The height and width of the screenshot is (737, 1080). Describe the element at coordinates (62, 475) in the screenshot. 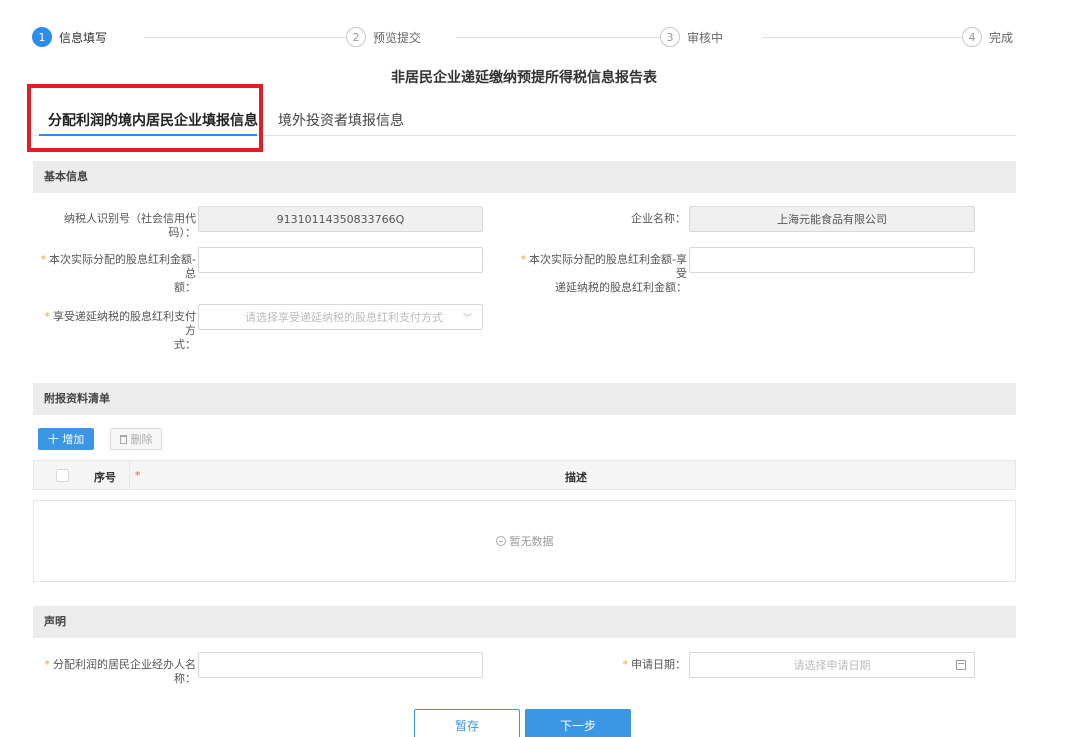

I see `select-all-checkbox` at that location.